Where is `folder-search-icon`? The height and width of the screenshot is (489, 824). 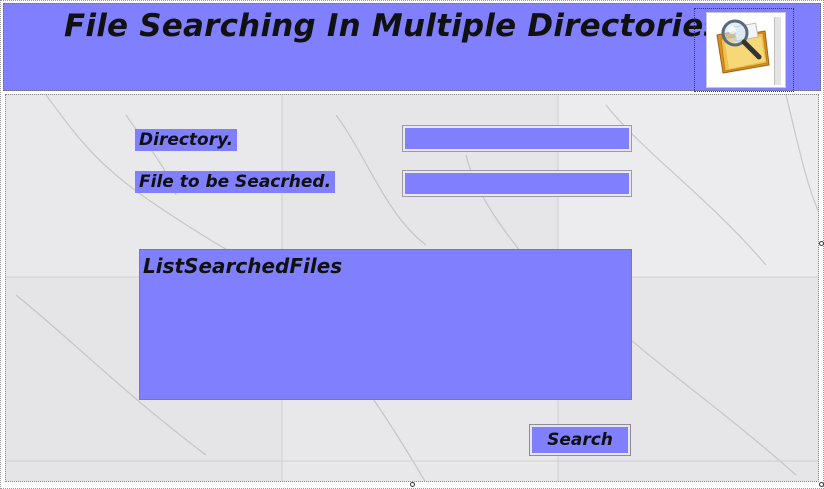 folder-search-icon is located at coordinates (746, 50).